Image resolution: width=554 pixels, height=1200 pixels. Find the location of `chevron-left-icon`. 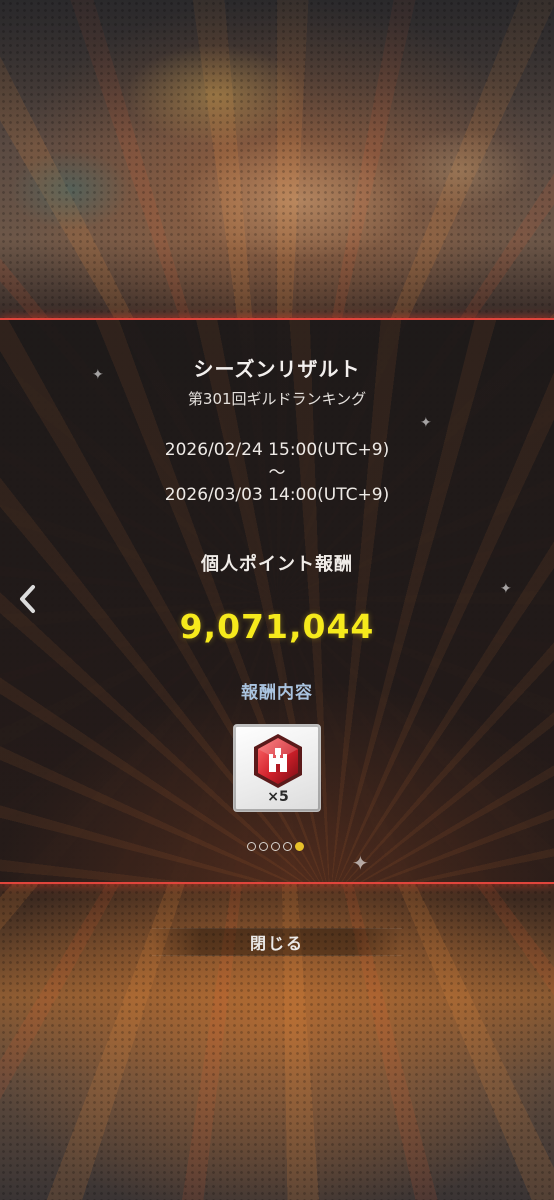

chevron-left-icon is located at coordinates (27, 599).